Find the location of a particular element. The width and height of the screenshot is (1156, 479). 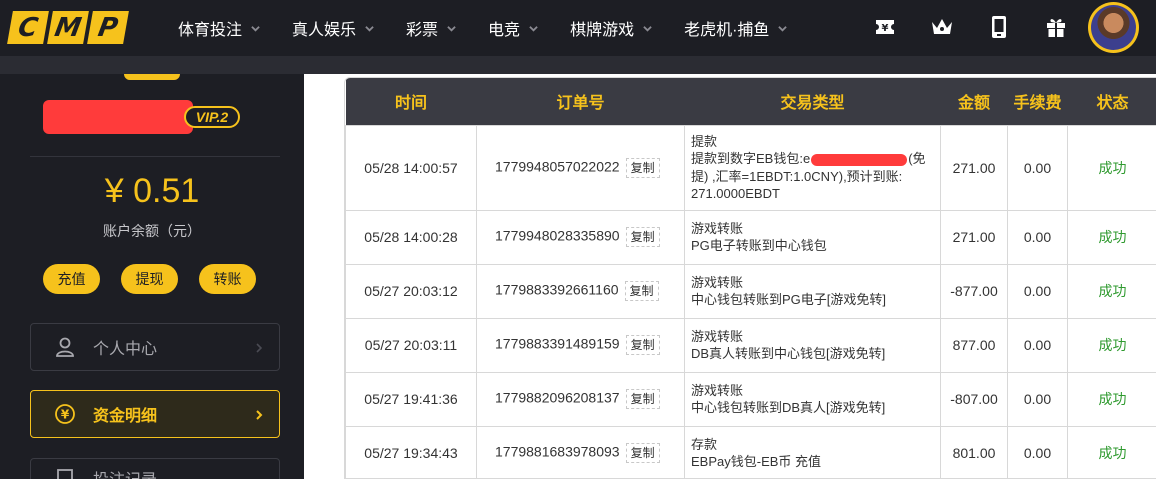

nav-item-sports: 体育投注 is located at coordinates (219, 28).